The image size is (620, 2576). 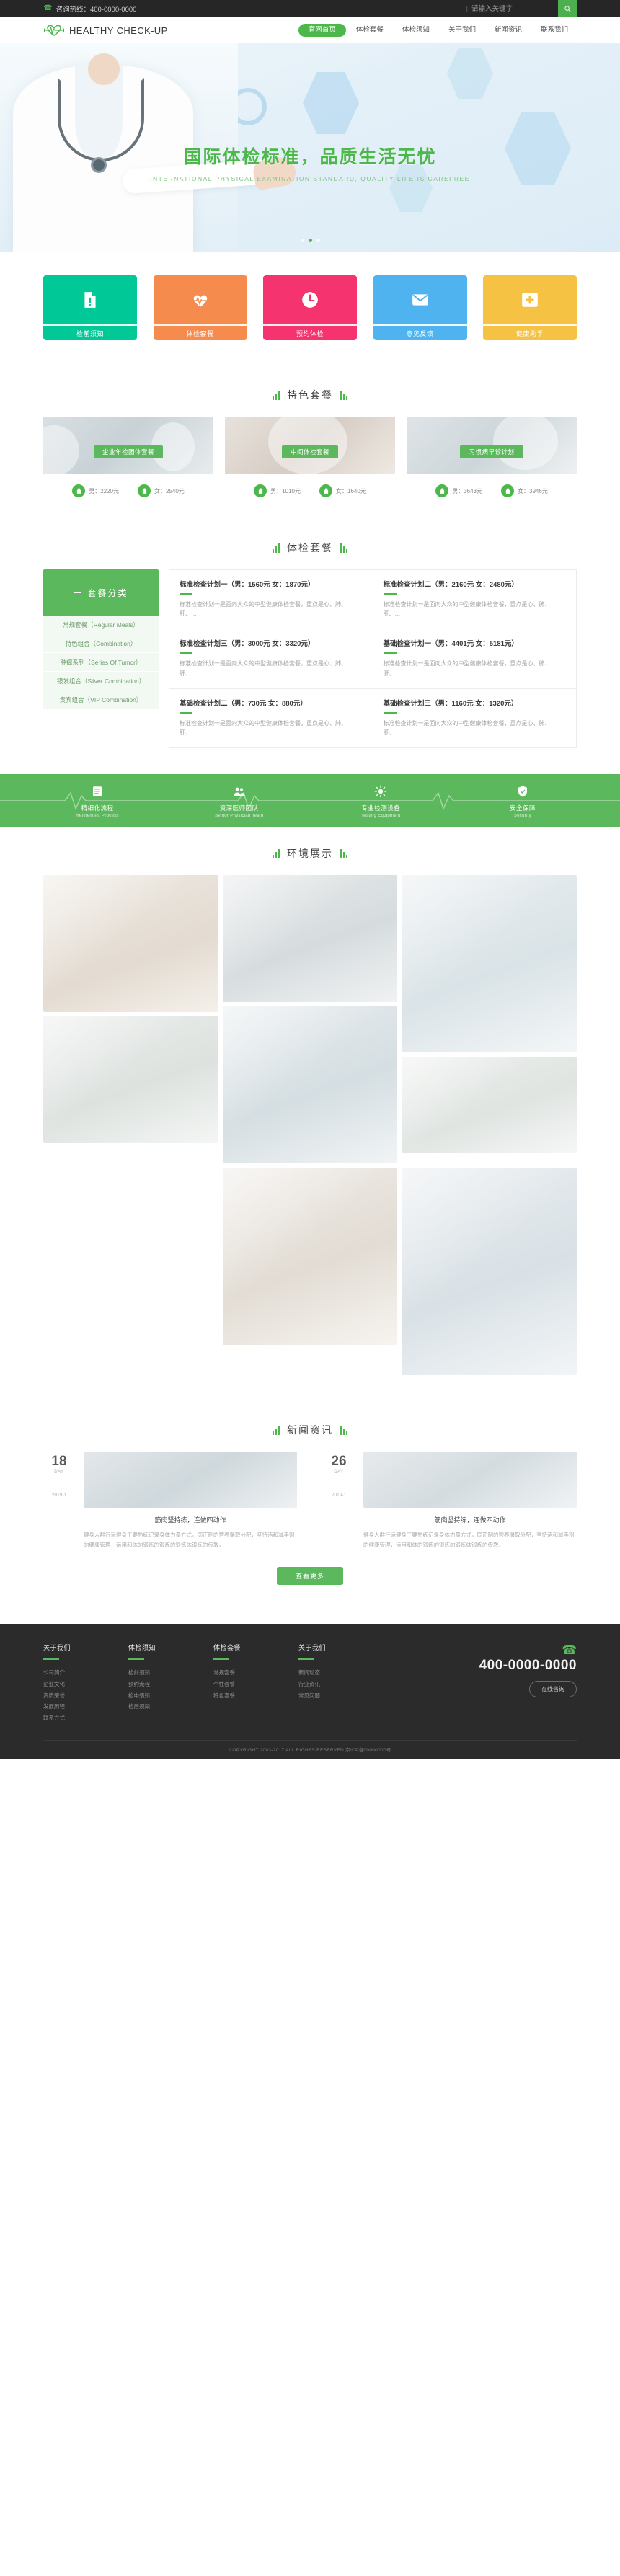 What do you see at coordinates (528, 1683) in the screenshot?
I see `footer-contact: ☎ 400-0000-0000 在线咨询` at bounding box center [528, 1683].